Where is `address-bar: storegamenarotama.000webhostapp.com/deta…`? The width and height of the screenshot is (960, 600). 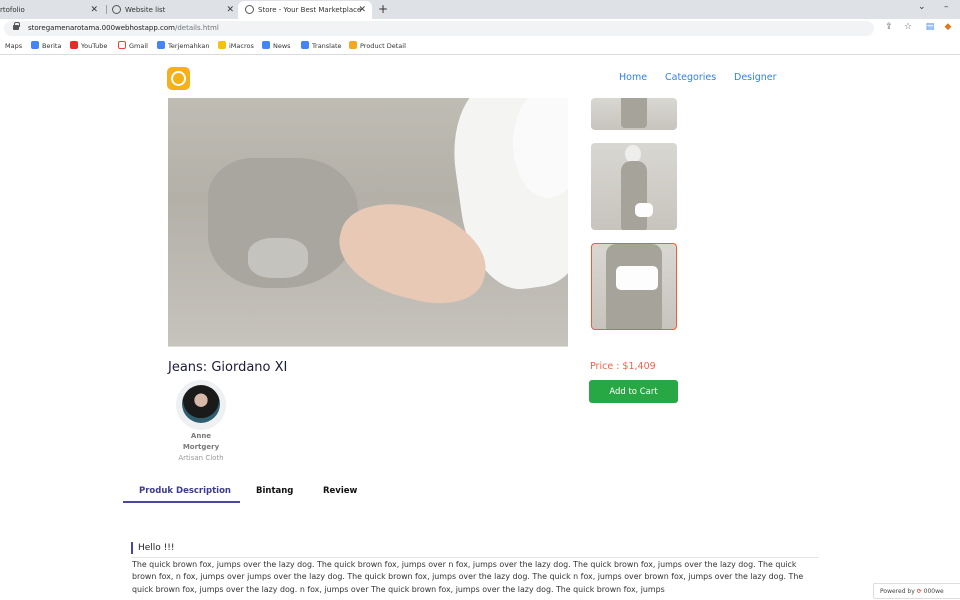 address-bar: storegamenarotama.000webhostapp.com/deta… is located at coordinates (439, 28).